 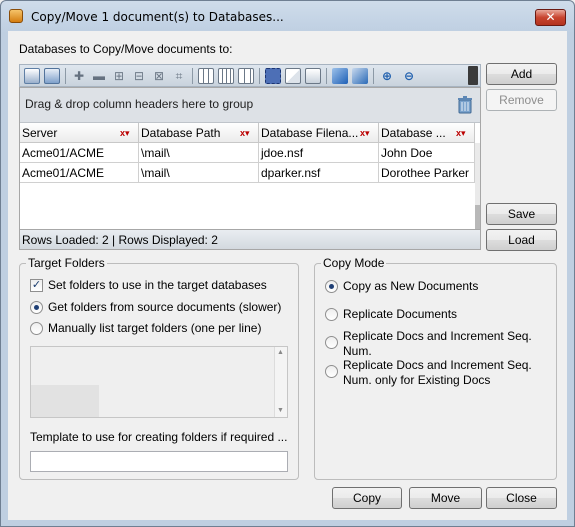 What do you see at coordinates (159, 382) in the screenshot?
I see `target-folders-list: ▲ ▼` at bounding box center [159, 382].